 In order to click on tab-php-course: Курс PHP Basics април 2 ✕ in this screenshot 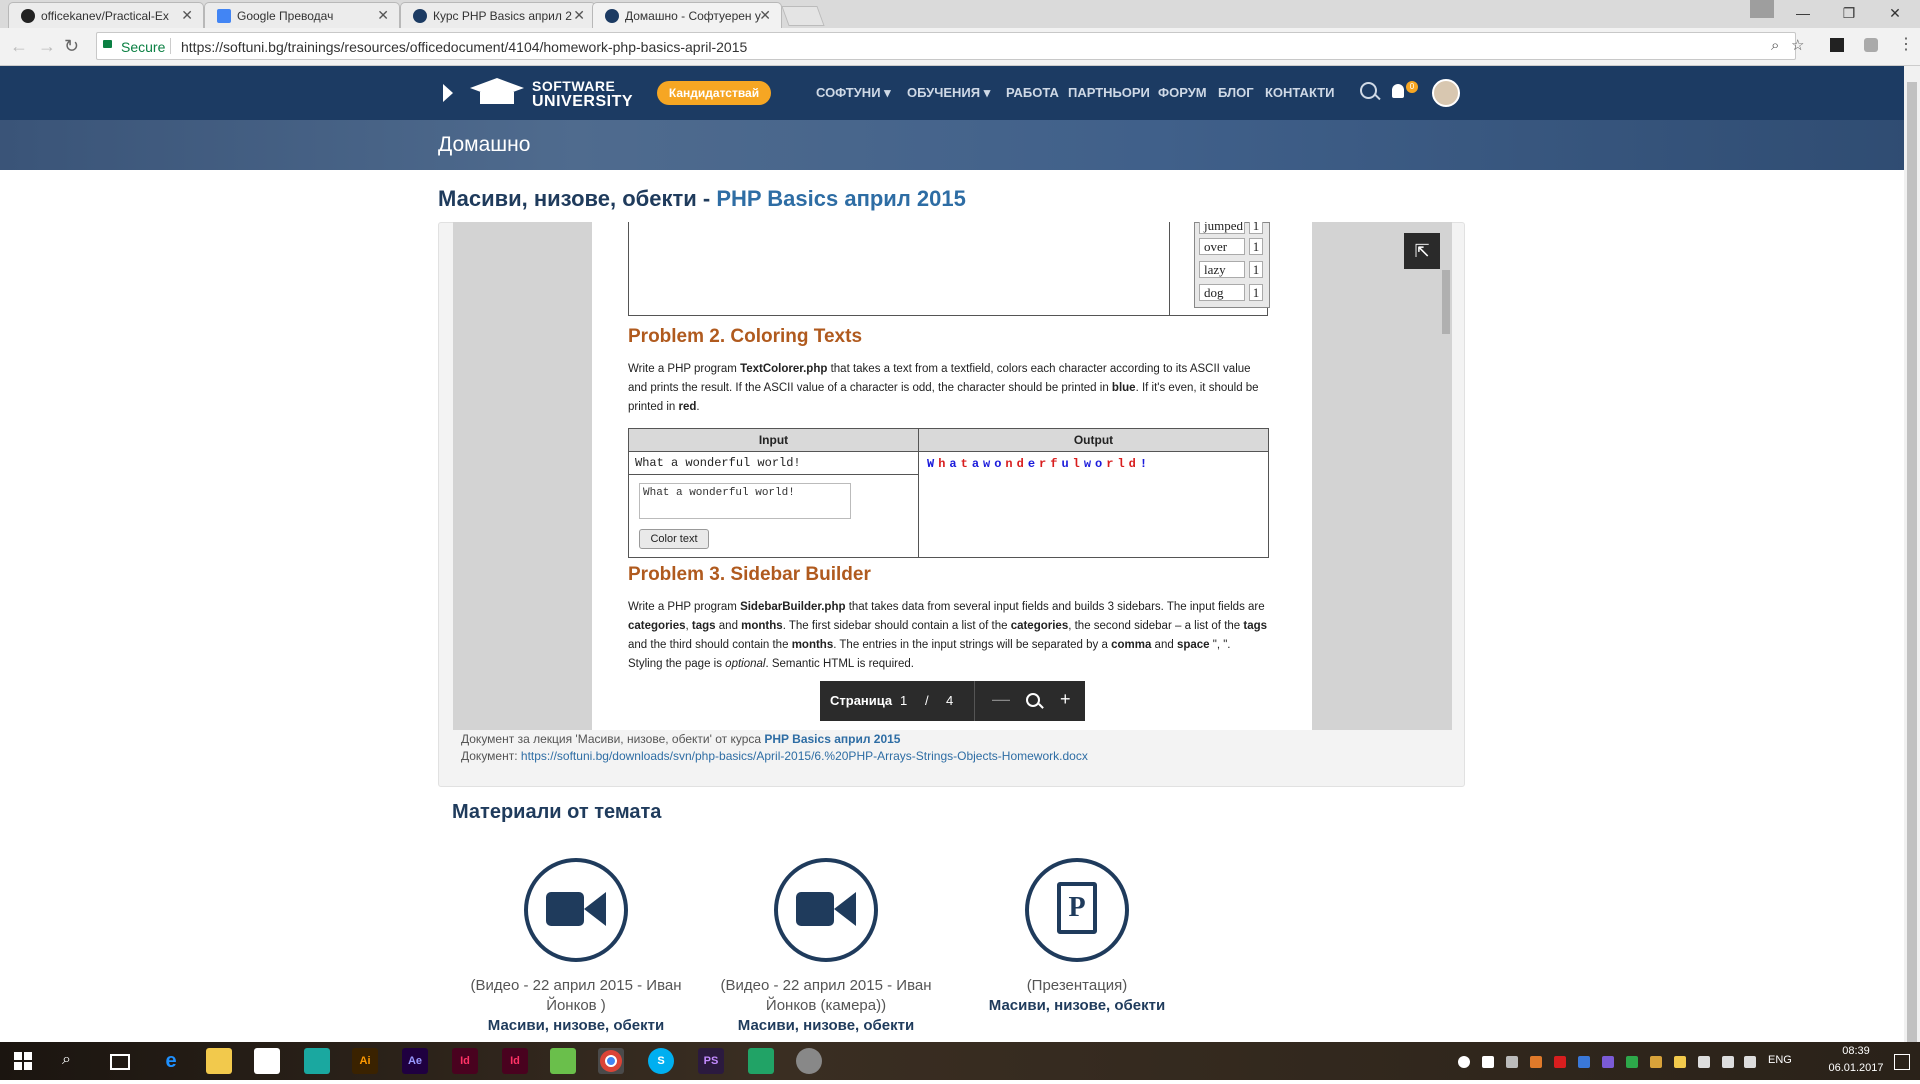, I will do `click(498, 15)`.